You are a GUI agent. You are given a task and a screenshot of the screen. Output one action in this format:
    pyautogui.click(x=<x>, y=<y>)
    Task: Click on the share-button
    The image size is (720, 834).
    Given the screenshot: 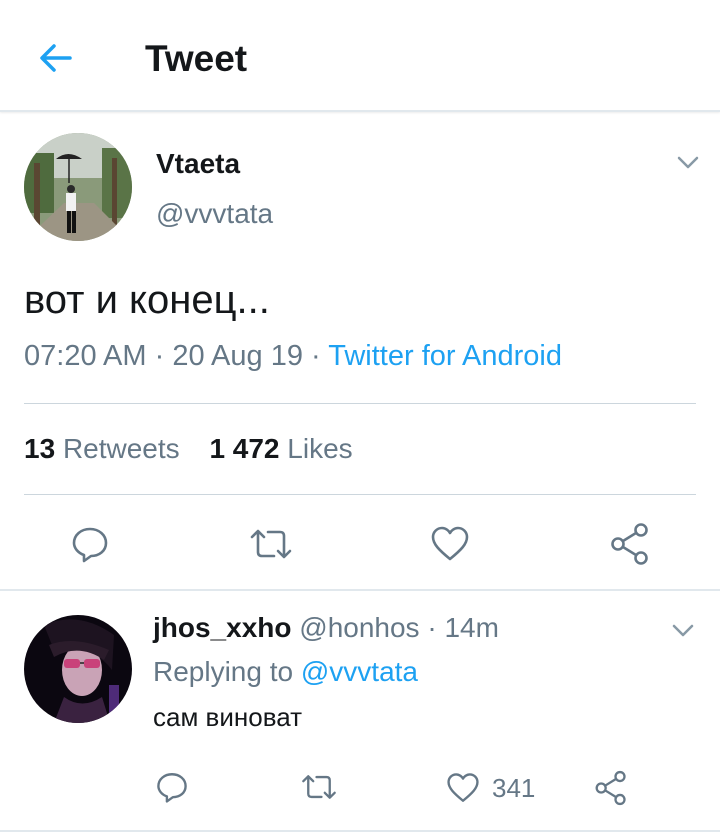 What is the action you would take?
    pyautogui.click(x=630, y=546)
    